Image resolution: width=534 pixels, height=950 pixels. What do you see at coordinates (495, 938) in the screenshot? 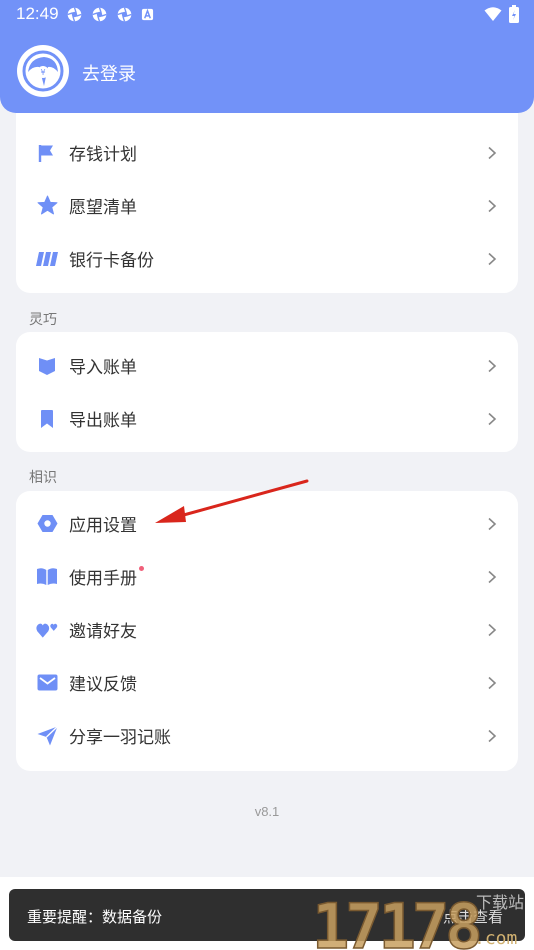
I see `watermark-domain: .com` at bounding box center [495, 938].